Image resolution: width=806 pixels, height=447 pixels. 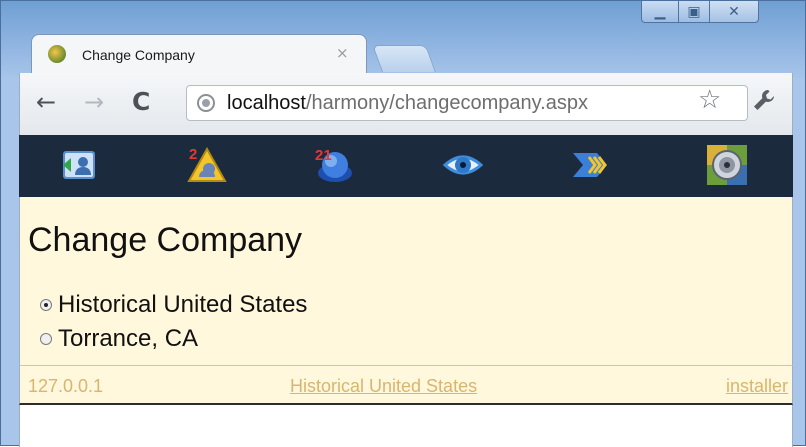 I want to click on reload-icon: C, so click(x=141, y=101).